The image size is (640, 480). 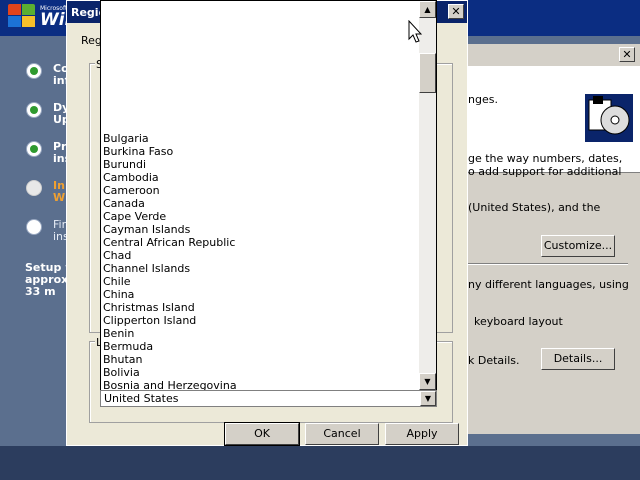 What do you see at coordinates (170, 333) in the screenshot?
I see `list-item: Benin` at bounding box center [170, 333].